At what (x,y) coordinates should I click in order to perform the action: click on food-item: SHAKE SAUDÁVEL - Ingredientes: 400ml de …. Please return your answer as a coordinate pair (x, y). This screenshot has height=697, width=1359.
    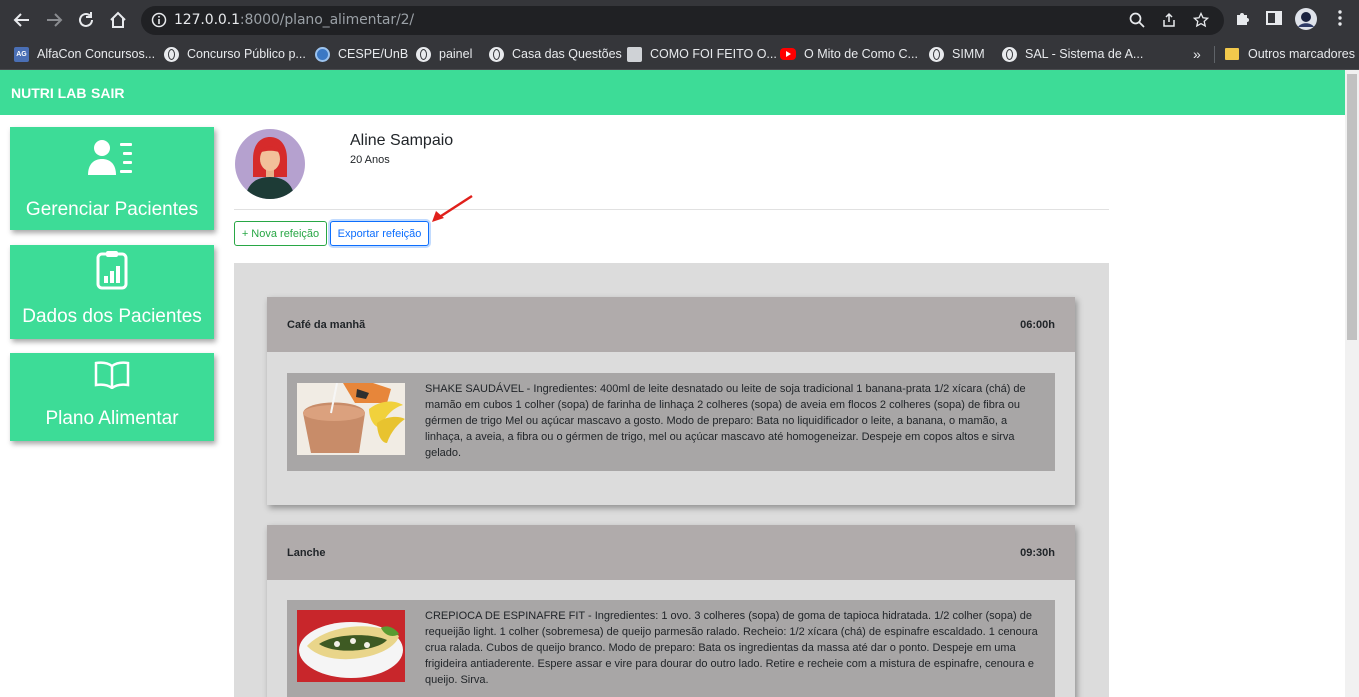
    Looking at the image, I should click on (671, 422).